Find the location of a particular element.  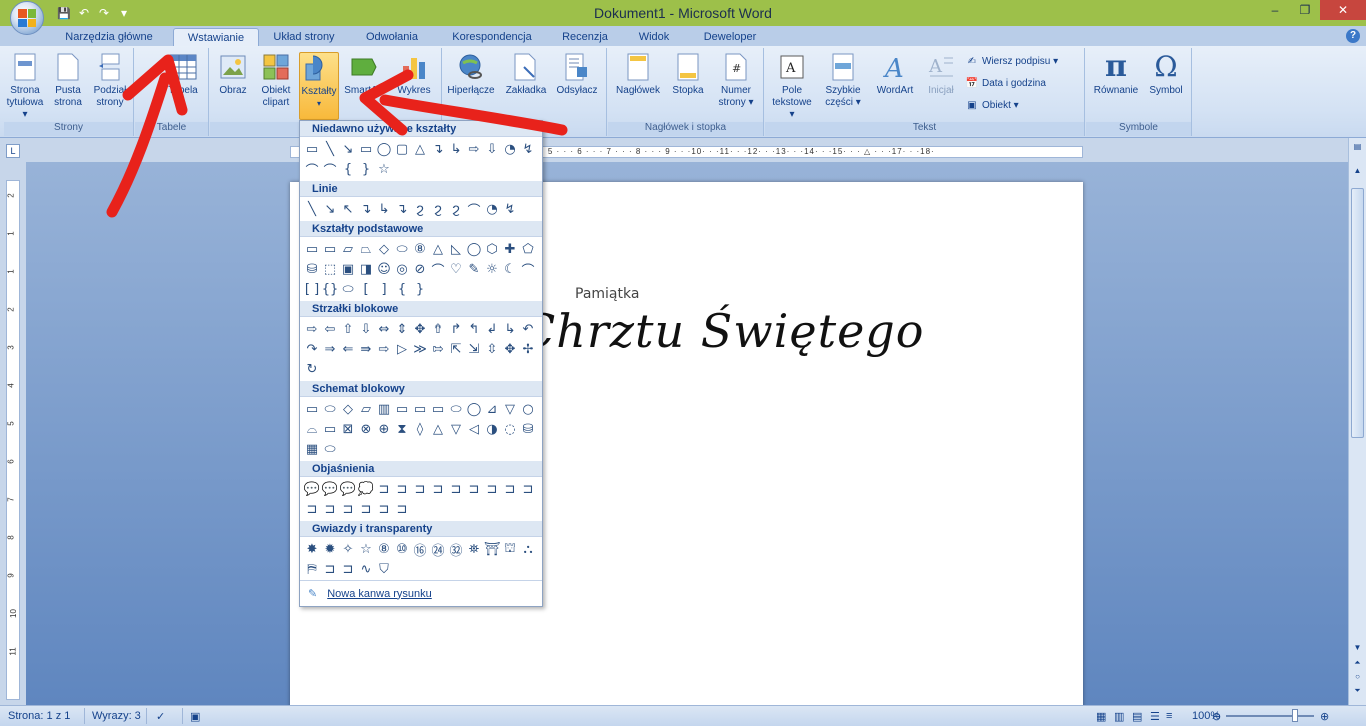

draft-view-icon: ≡ is located at coordinates (1169, 716).